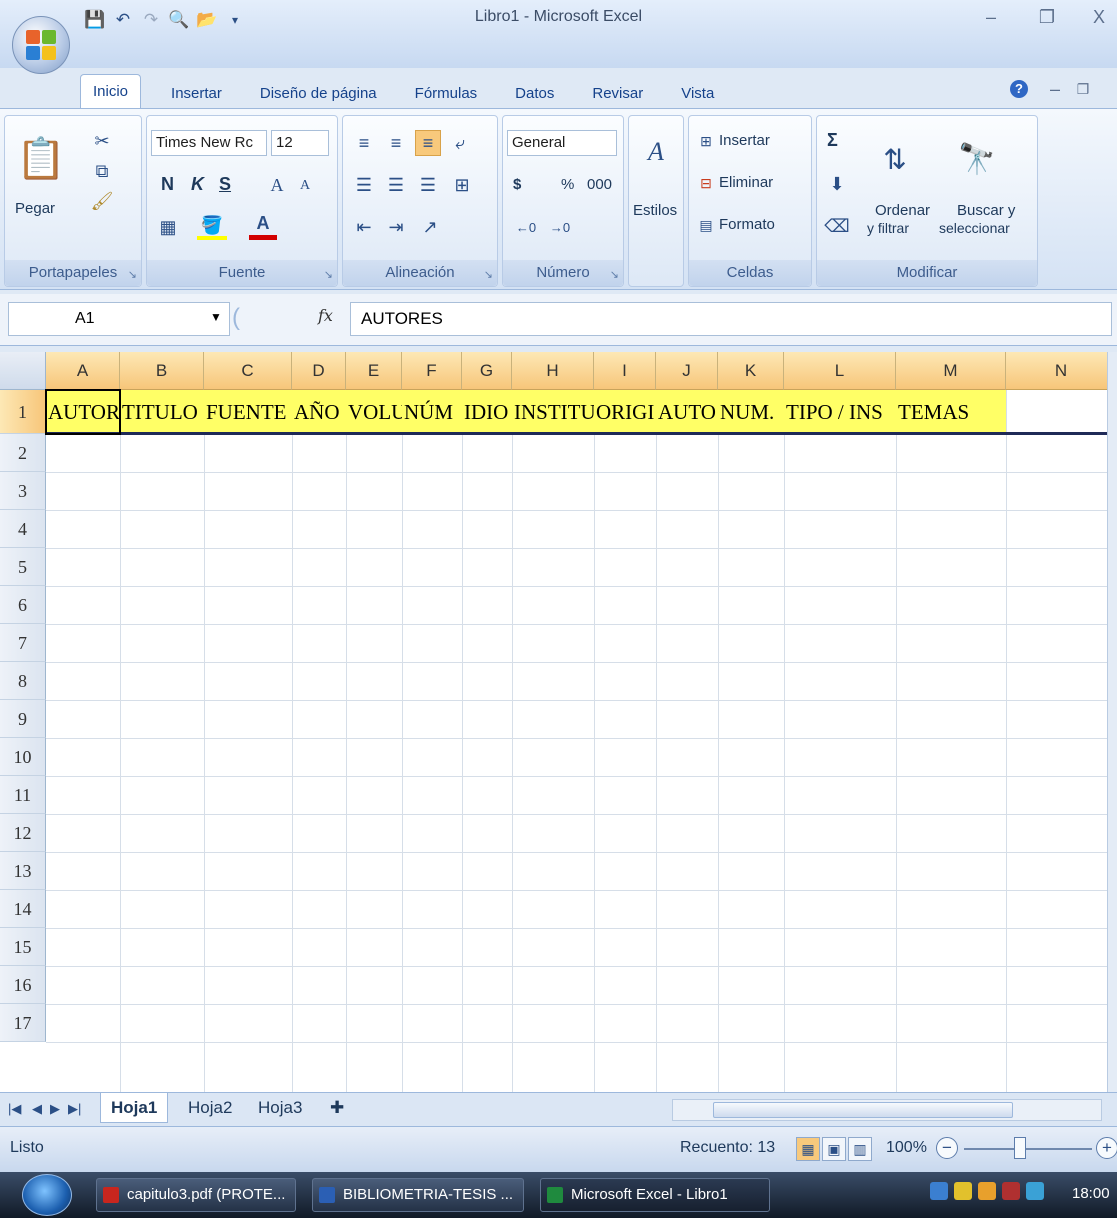 This screenshot has width=1117, height=1218. What do you see at coordinates (83, 371) in the screenshot?
I see `column-header-a: A` at bounding box center [83, 371].